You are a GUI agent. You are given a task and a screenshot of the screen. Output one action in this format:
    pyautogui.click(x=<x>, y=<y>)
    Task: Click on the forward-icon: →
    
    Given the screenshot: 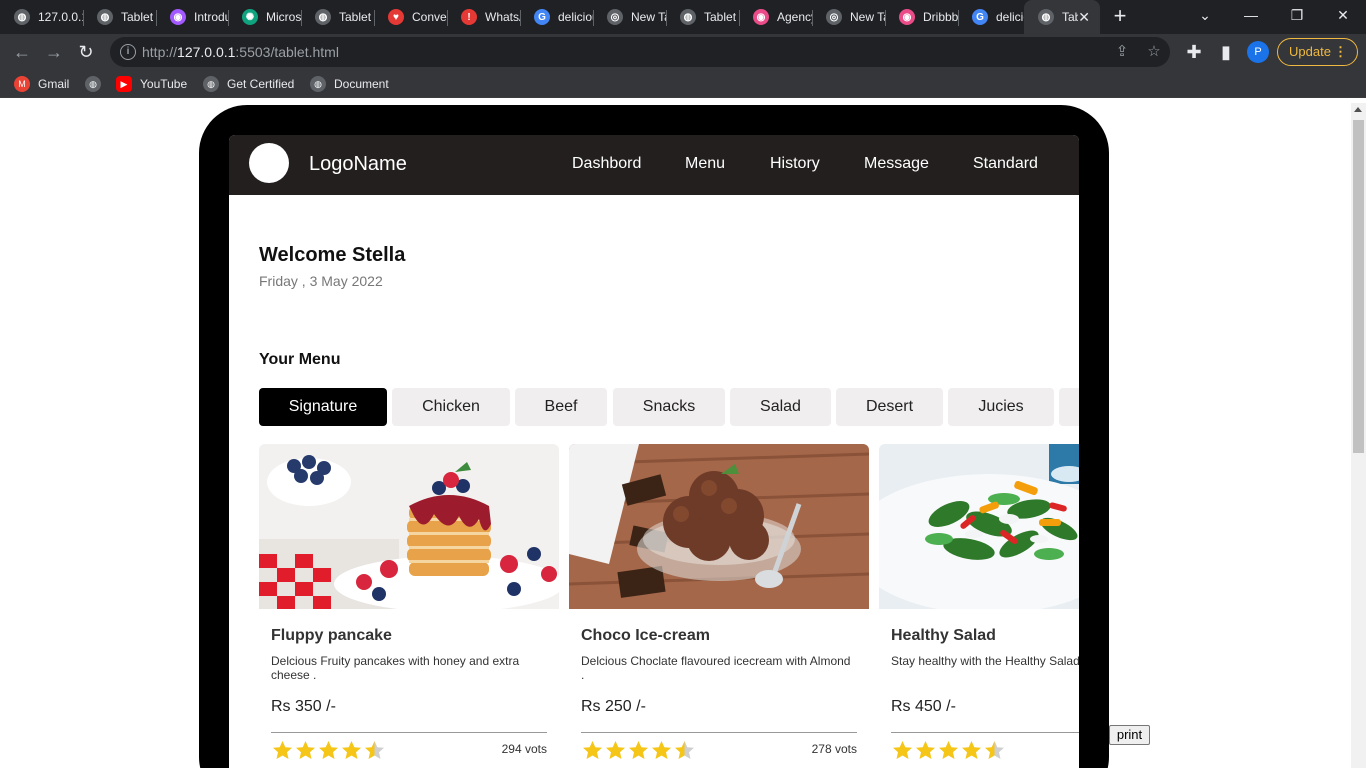 What is the action you would take?
    pyautogui.click(x=54, y=52)
    